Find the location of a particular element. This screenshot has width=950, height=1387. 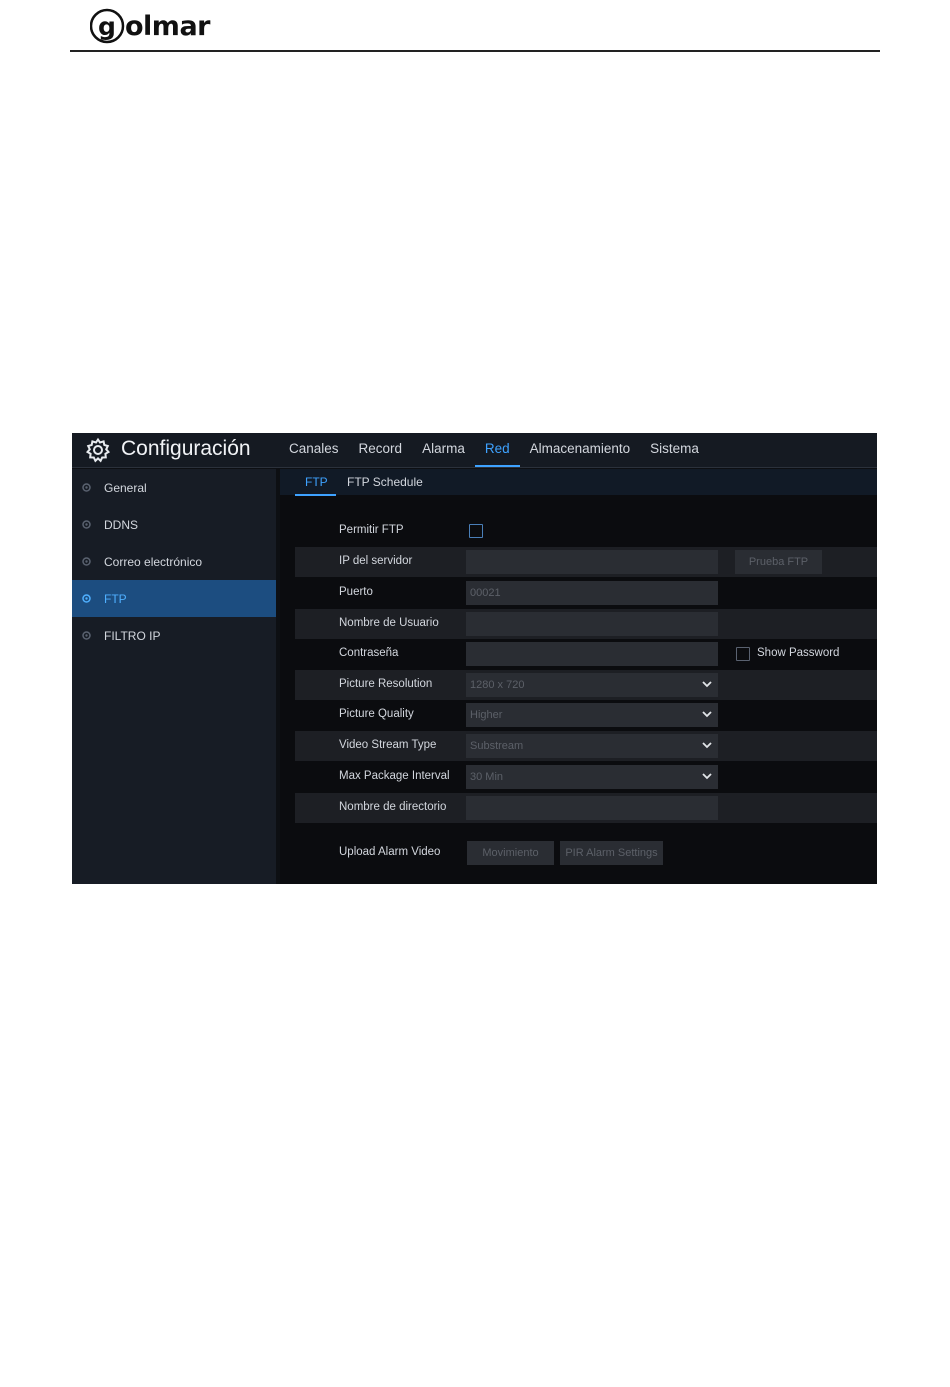

page-title: Configuración is located at coordinates (186, 448).